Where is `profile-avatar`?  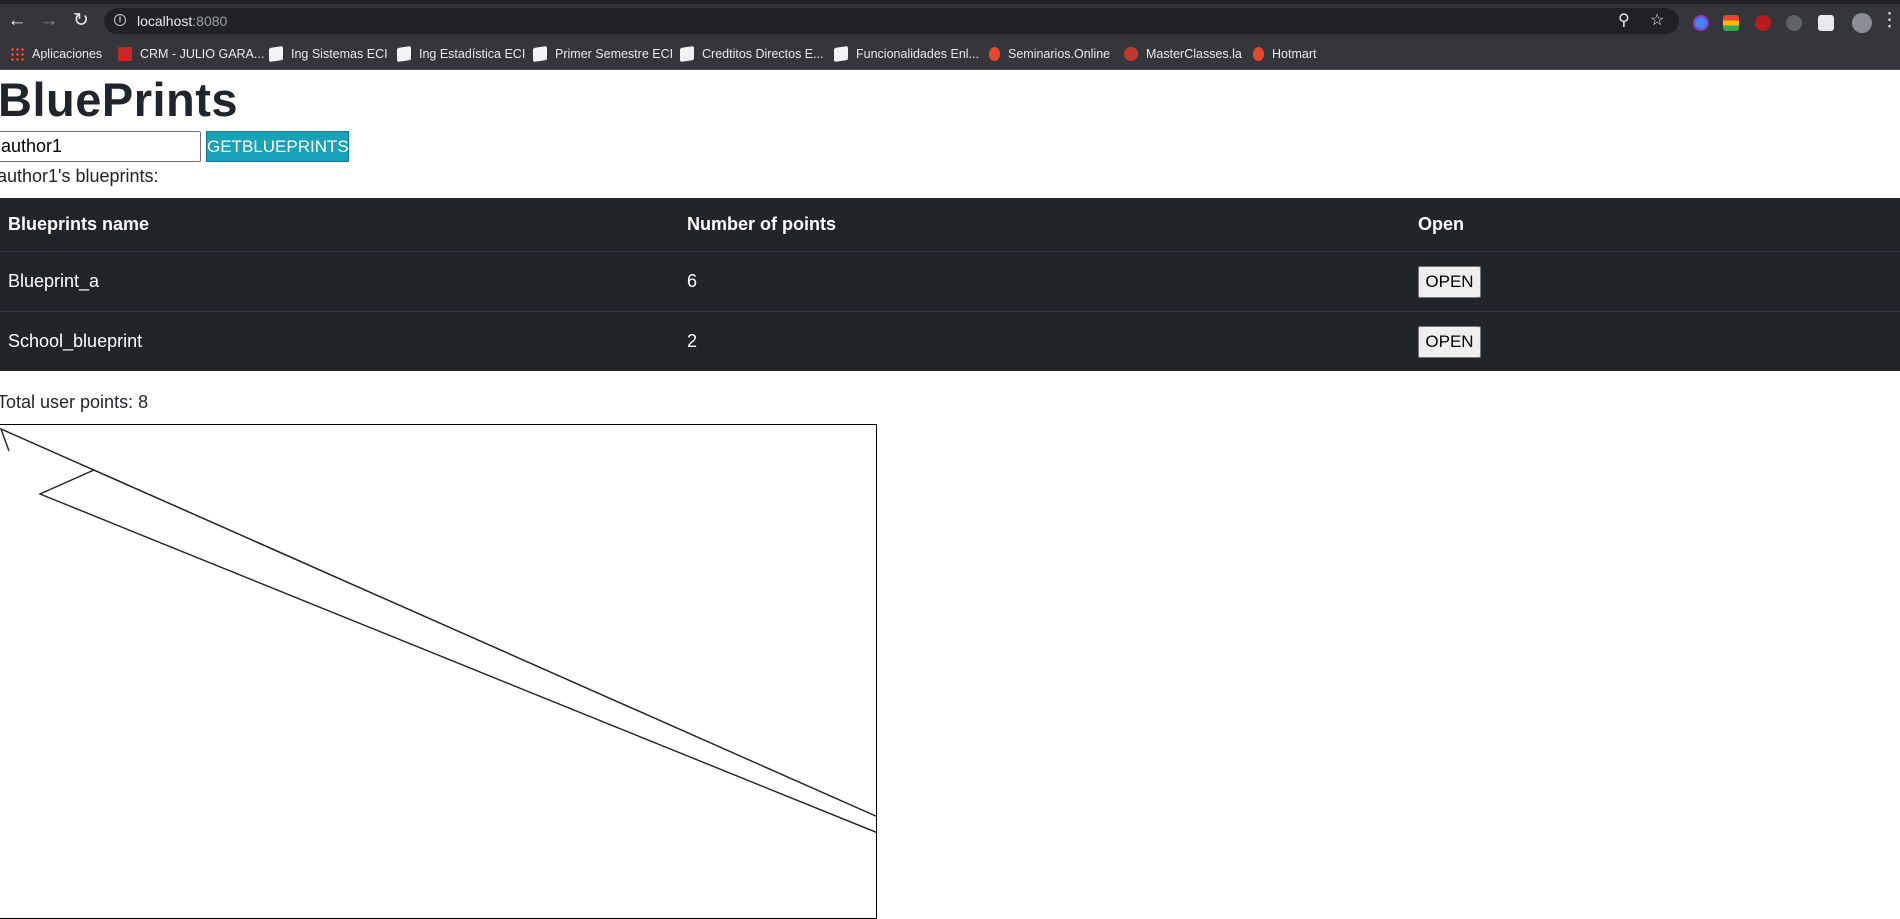 profile-avatar is located at coordinates (1862, 23).